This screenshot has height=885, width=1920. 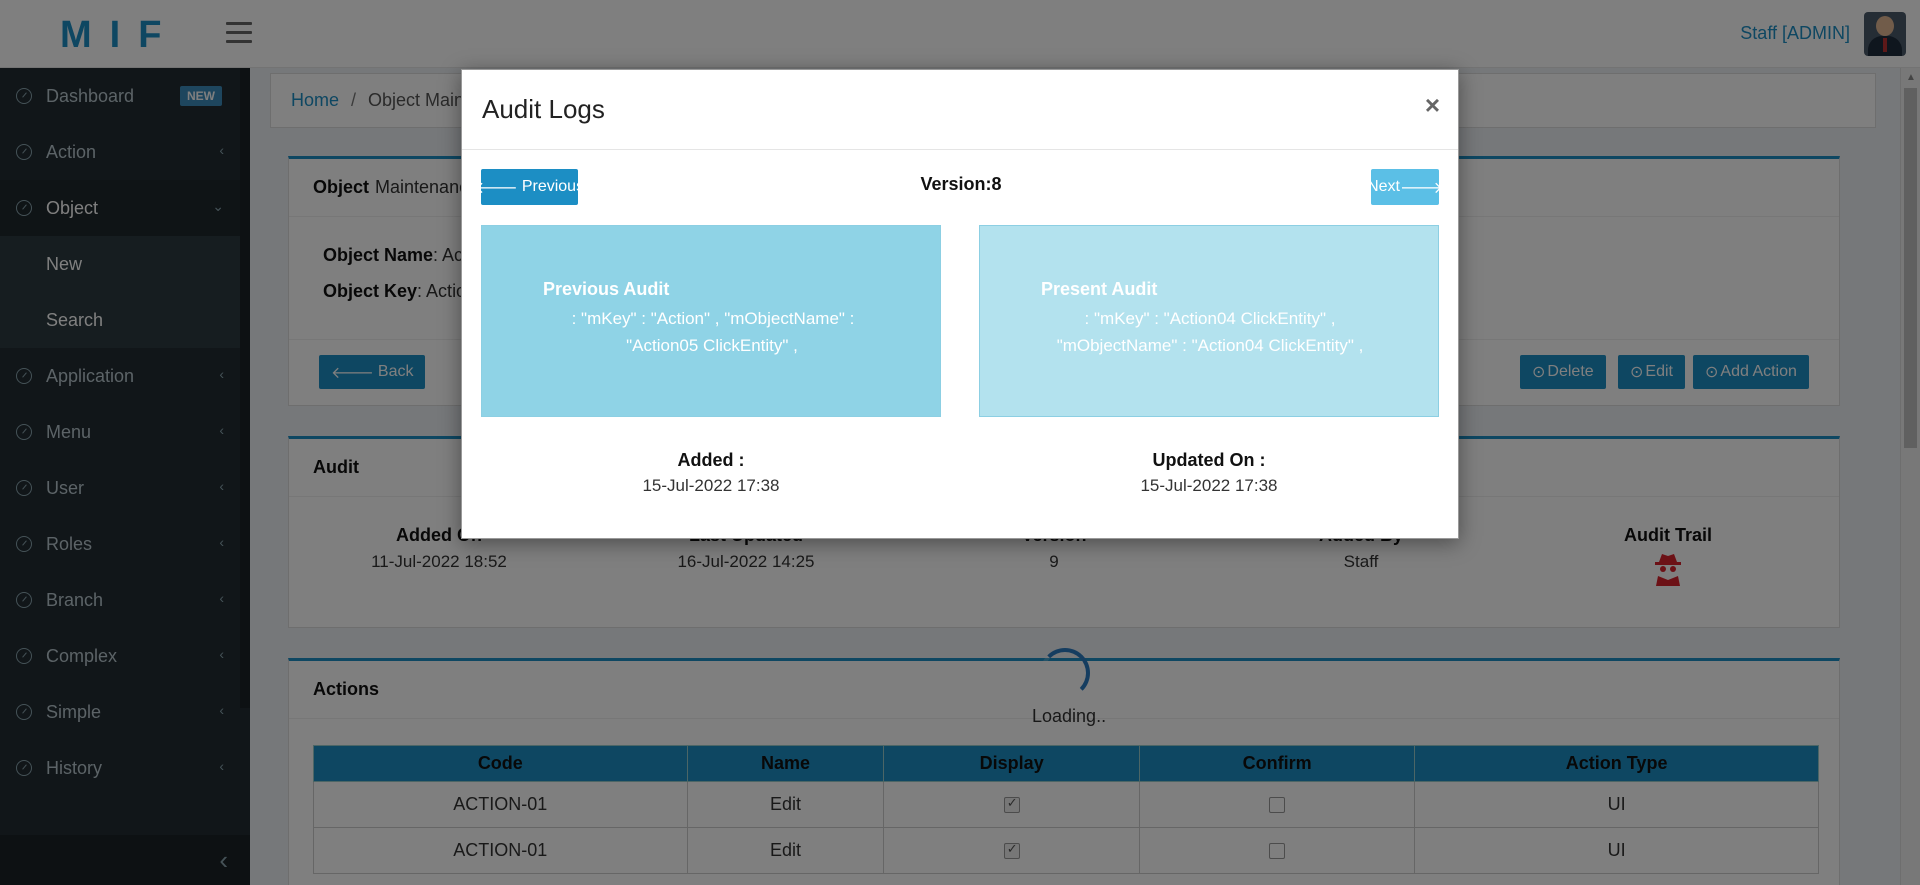 I want to click on next-button: Next 🡒, so click(x=1405, y=187).